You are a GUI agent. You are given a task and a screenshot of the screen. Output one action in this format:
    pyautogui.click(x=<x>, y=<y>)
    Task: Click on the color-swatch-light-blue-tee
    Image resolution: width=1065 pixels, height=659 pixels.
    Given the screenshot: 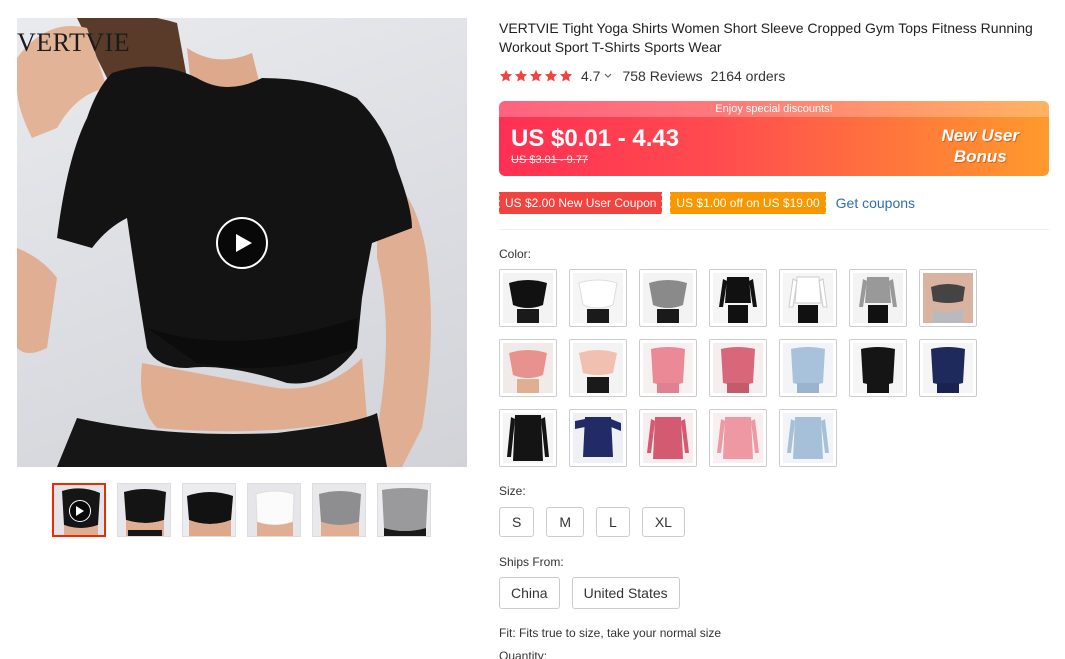 What is the action you would take?
    pyautogui.click(x=808, y=368)
    